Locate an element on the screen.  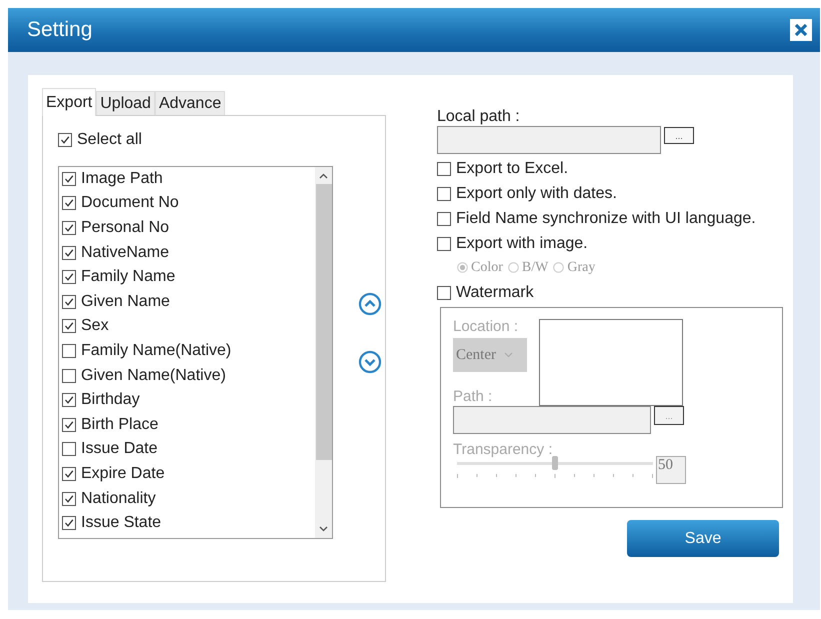
scrollbar is located at coordinates (323, 352).